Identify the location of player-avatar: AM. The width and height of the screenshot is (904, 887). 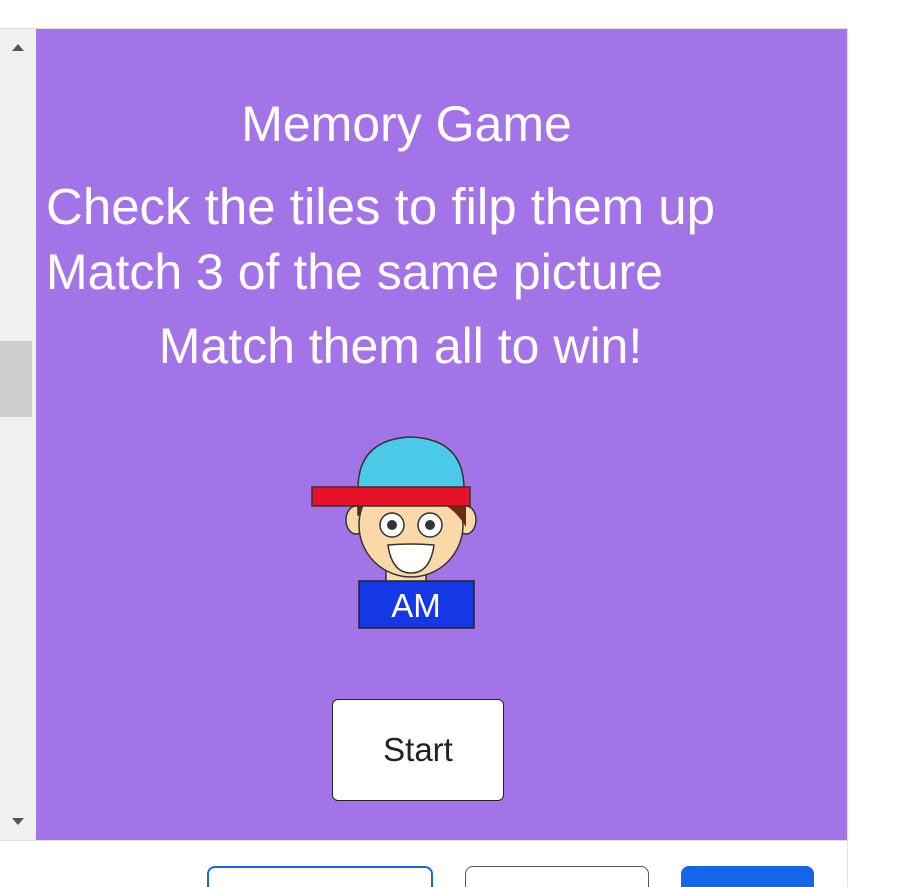
(394, 532).